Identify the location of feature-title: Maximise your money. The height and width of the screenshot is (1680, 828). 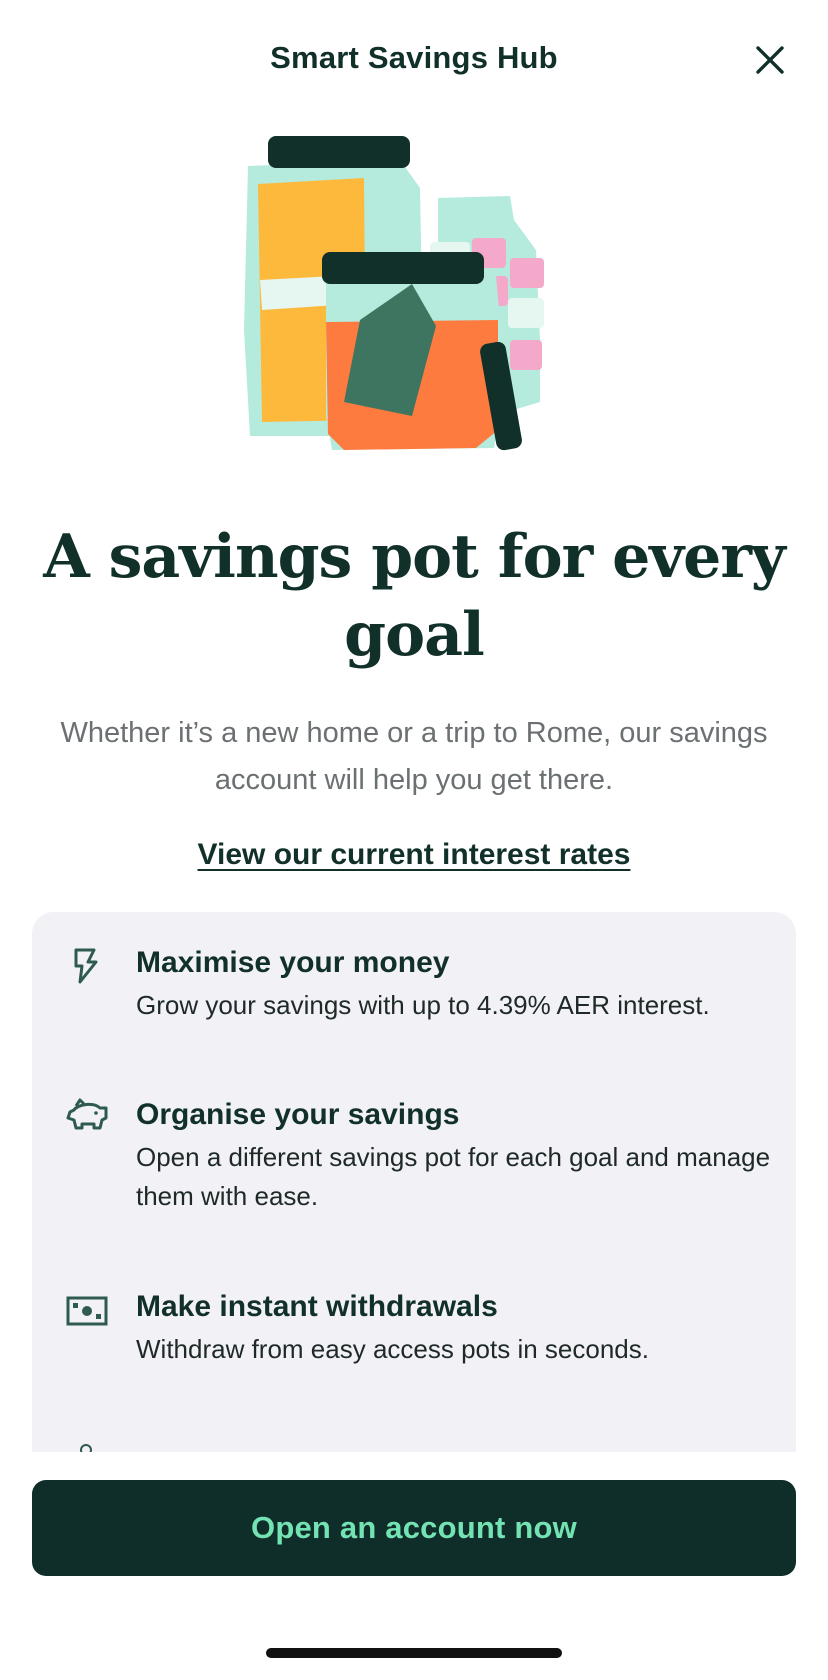
(293, 962).